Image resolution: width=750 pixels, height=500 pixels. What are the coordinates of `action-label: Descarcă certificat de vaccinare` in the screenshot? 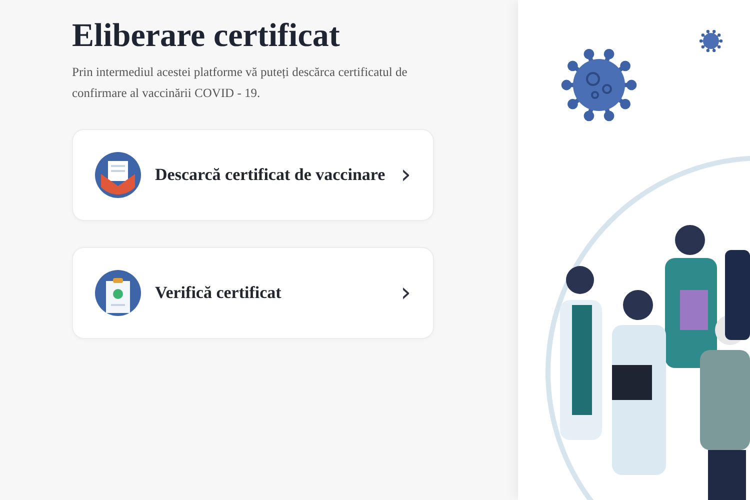 It's located at (270, 175).